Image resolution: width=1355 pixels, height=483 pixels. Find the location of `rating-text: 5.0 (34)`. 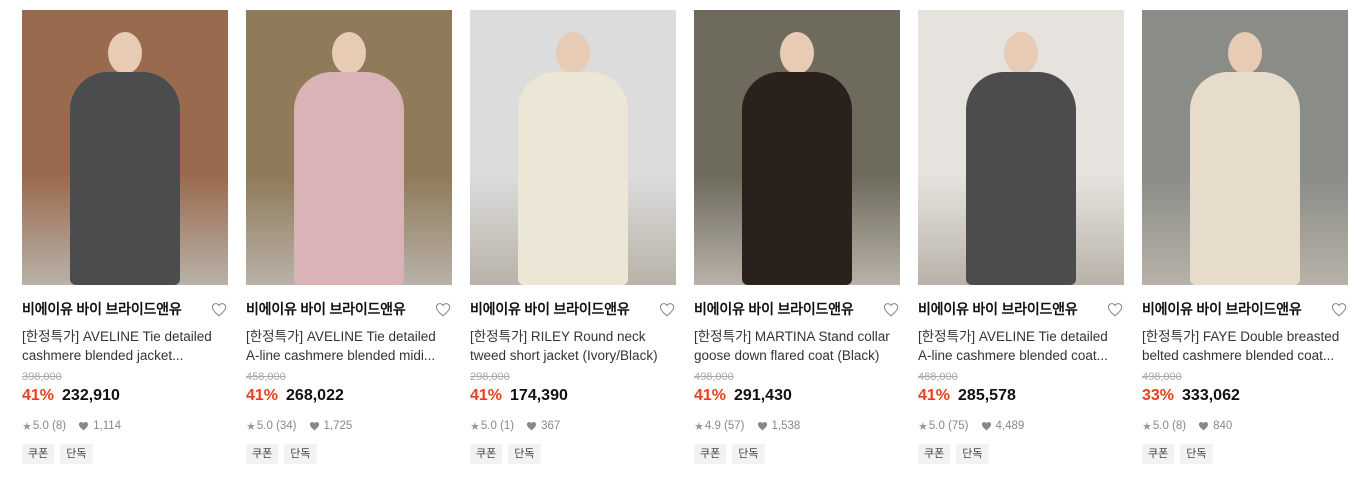

rating-text: 5.0 (34) is located at coordinates (276, 426).